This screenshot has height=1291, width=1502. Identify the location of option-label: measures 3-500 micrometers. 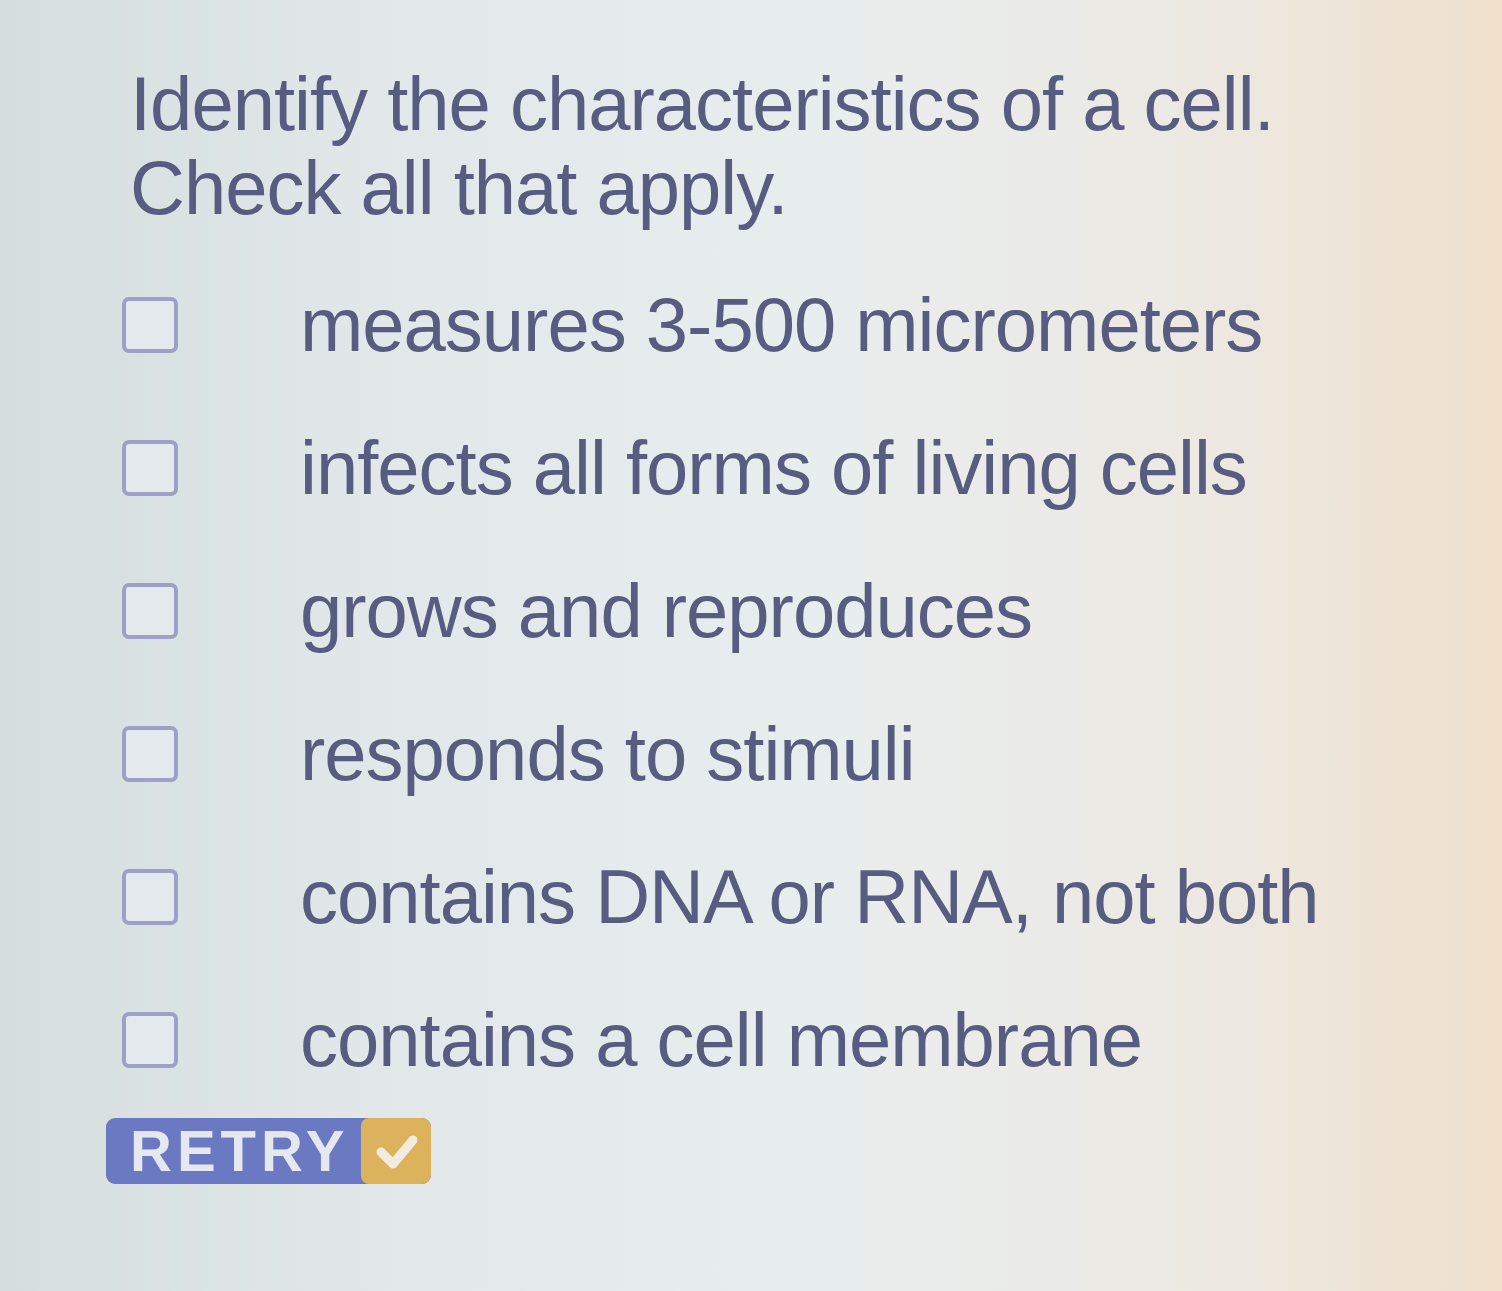
(781, 324).